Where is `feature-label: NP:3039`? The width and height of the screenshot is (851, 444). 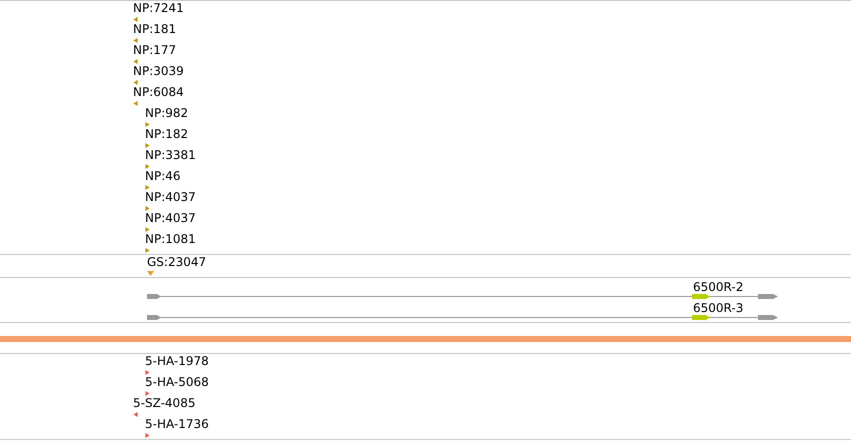 feature-label: NP:3039 is located at coordinates (158, 71).